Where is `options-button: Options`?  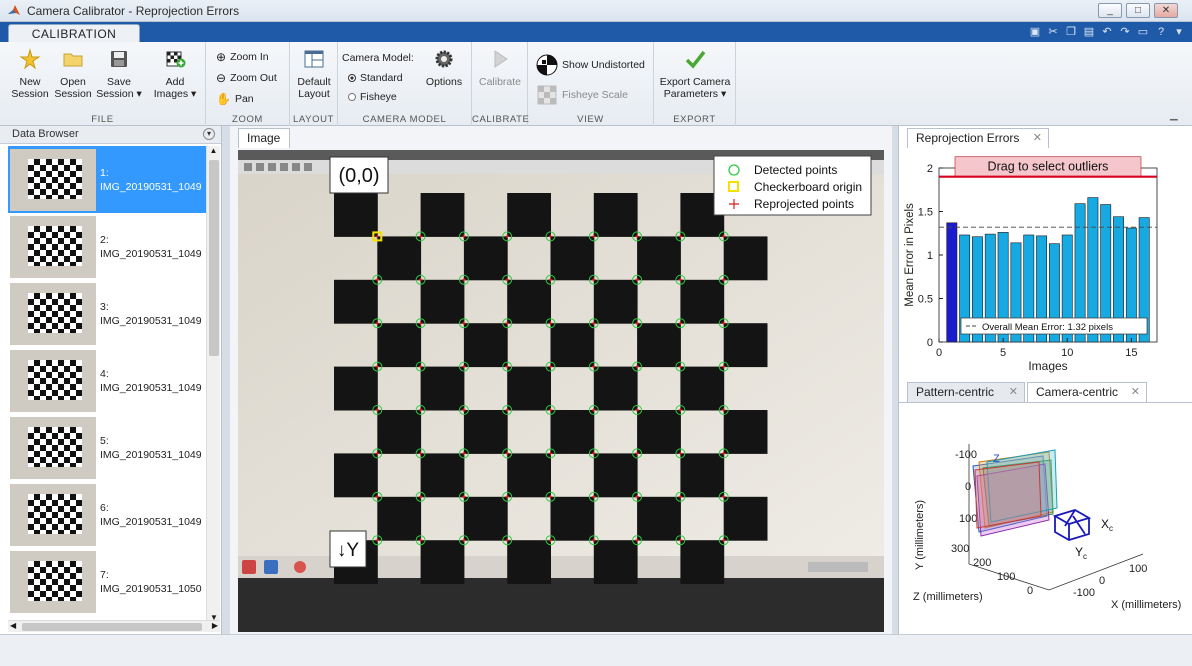 options-button: Options is located at coordinates (444, 68).